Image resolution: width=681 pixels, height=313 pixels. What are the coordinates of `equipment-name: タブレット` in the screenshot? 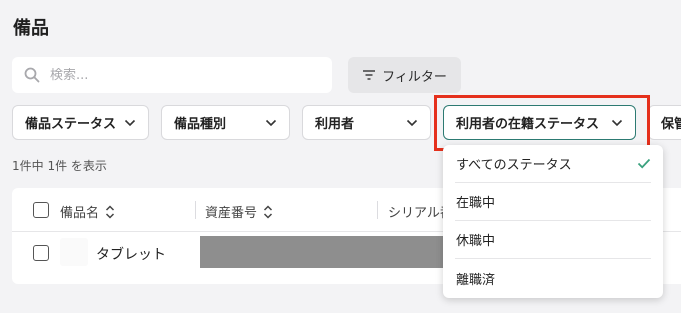 It's located at (131, 254).